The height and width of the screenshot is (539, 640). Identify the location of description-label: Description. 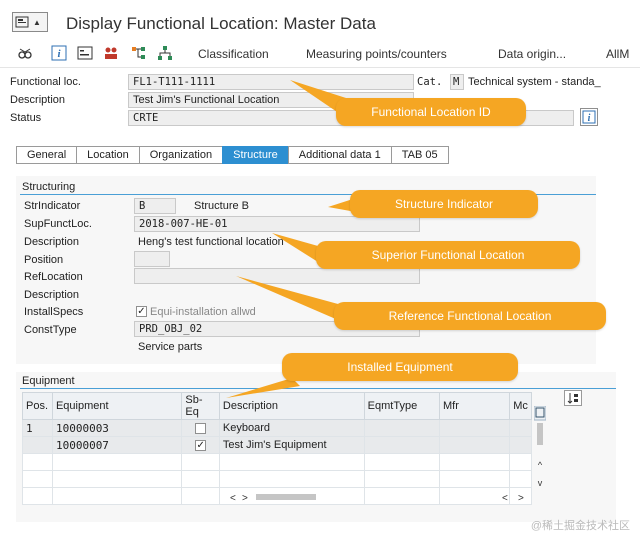
(38, 100).